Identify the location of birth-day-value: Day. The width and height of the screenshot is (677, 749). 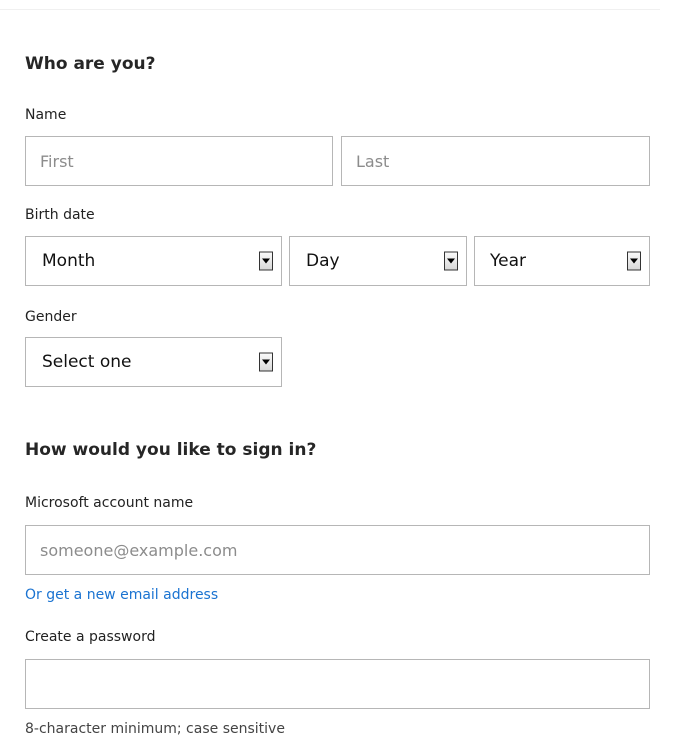
(323, 261).